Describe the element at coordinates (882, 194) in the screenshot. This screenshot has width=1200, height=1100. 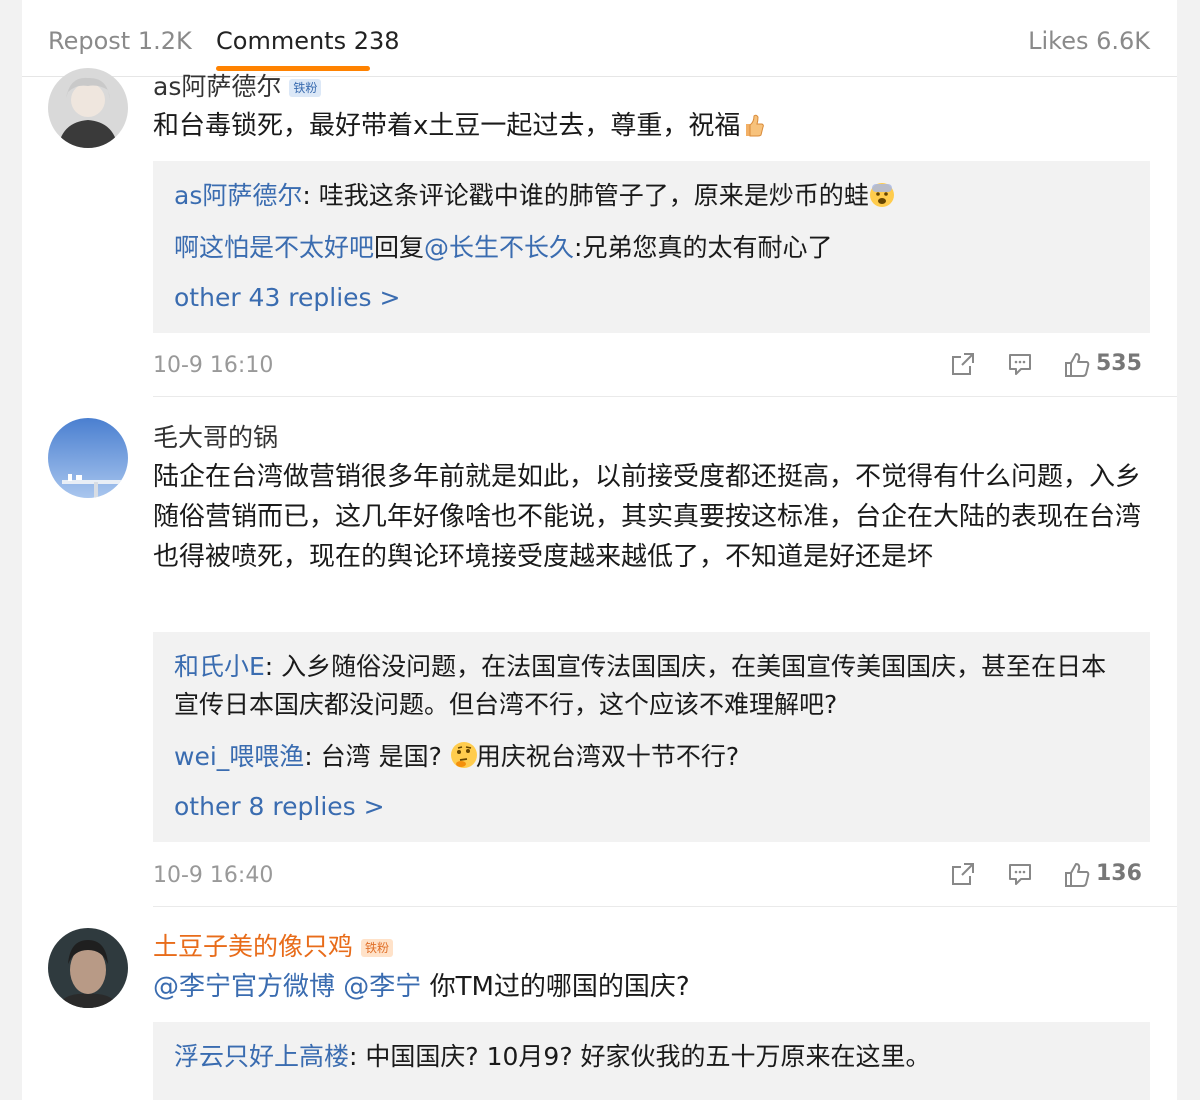
I see `fearful-emoji` at that location.